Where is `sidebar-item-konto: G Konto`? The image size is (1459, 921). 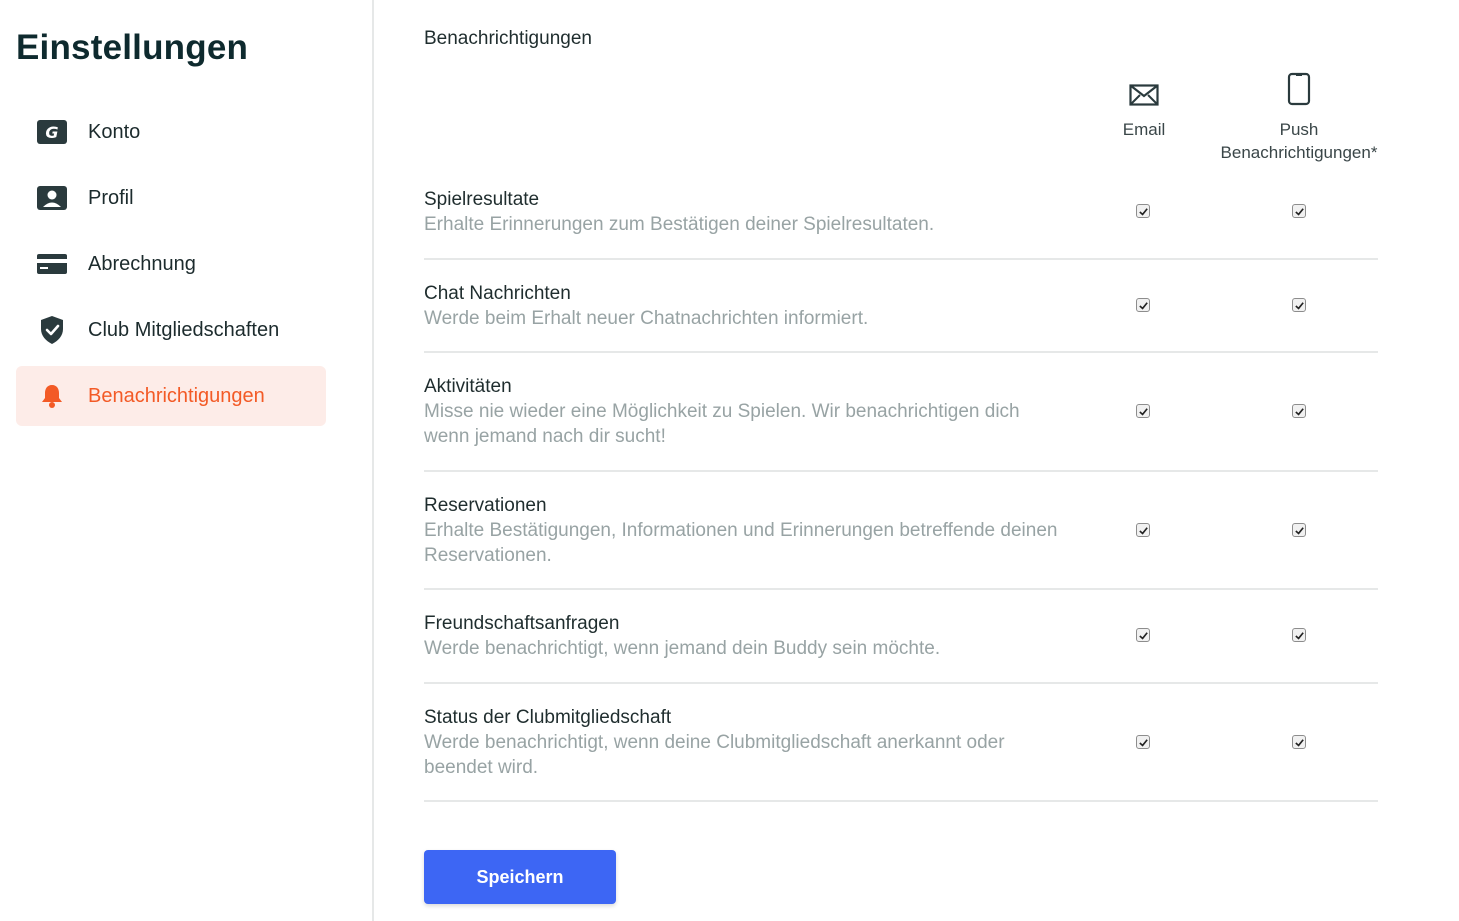
sidebar-item-konto: G Konto is located at coordinates (171, 132).